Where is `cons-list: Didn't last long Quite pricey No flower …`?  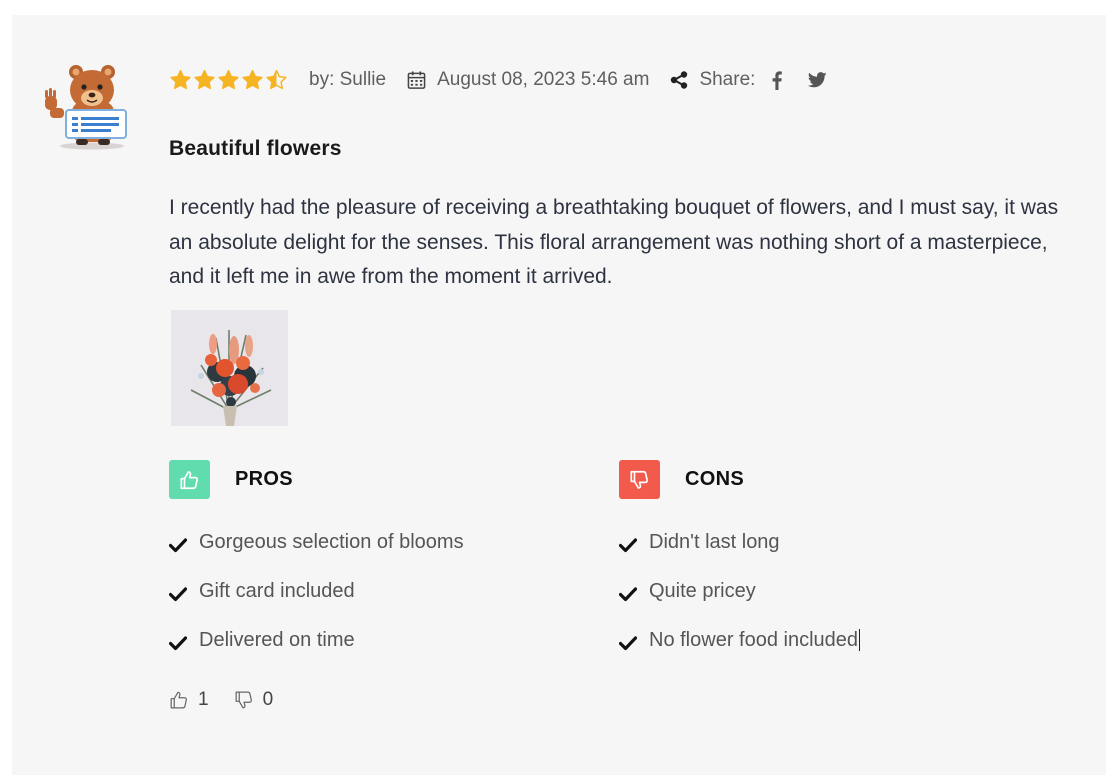 cons-list: Didn't last long Quite pricey No flower … is located at coordinates (740, 604).